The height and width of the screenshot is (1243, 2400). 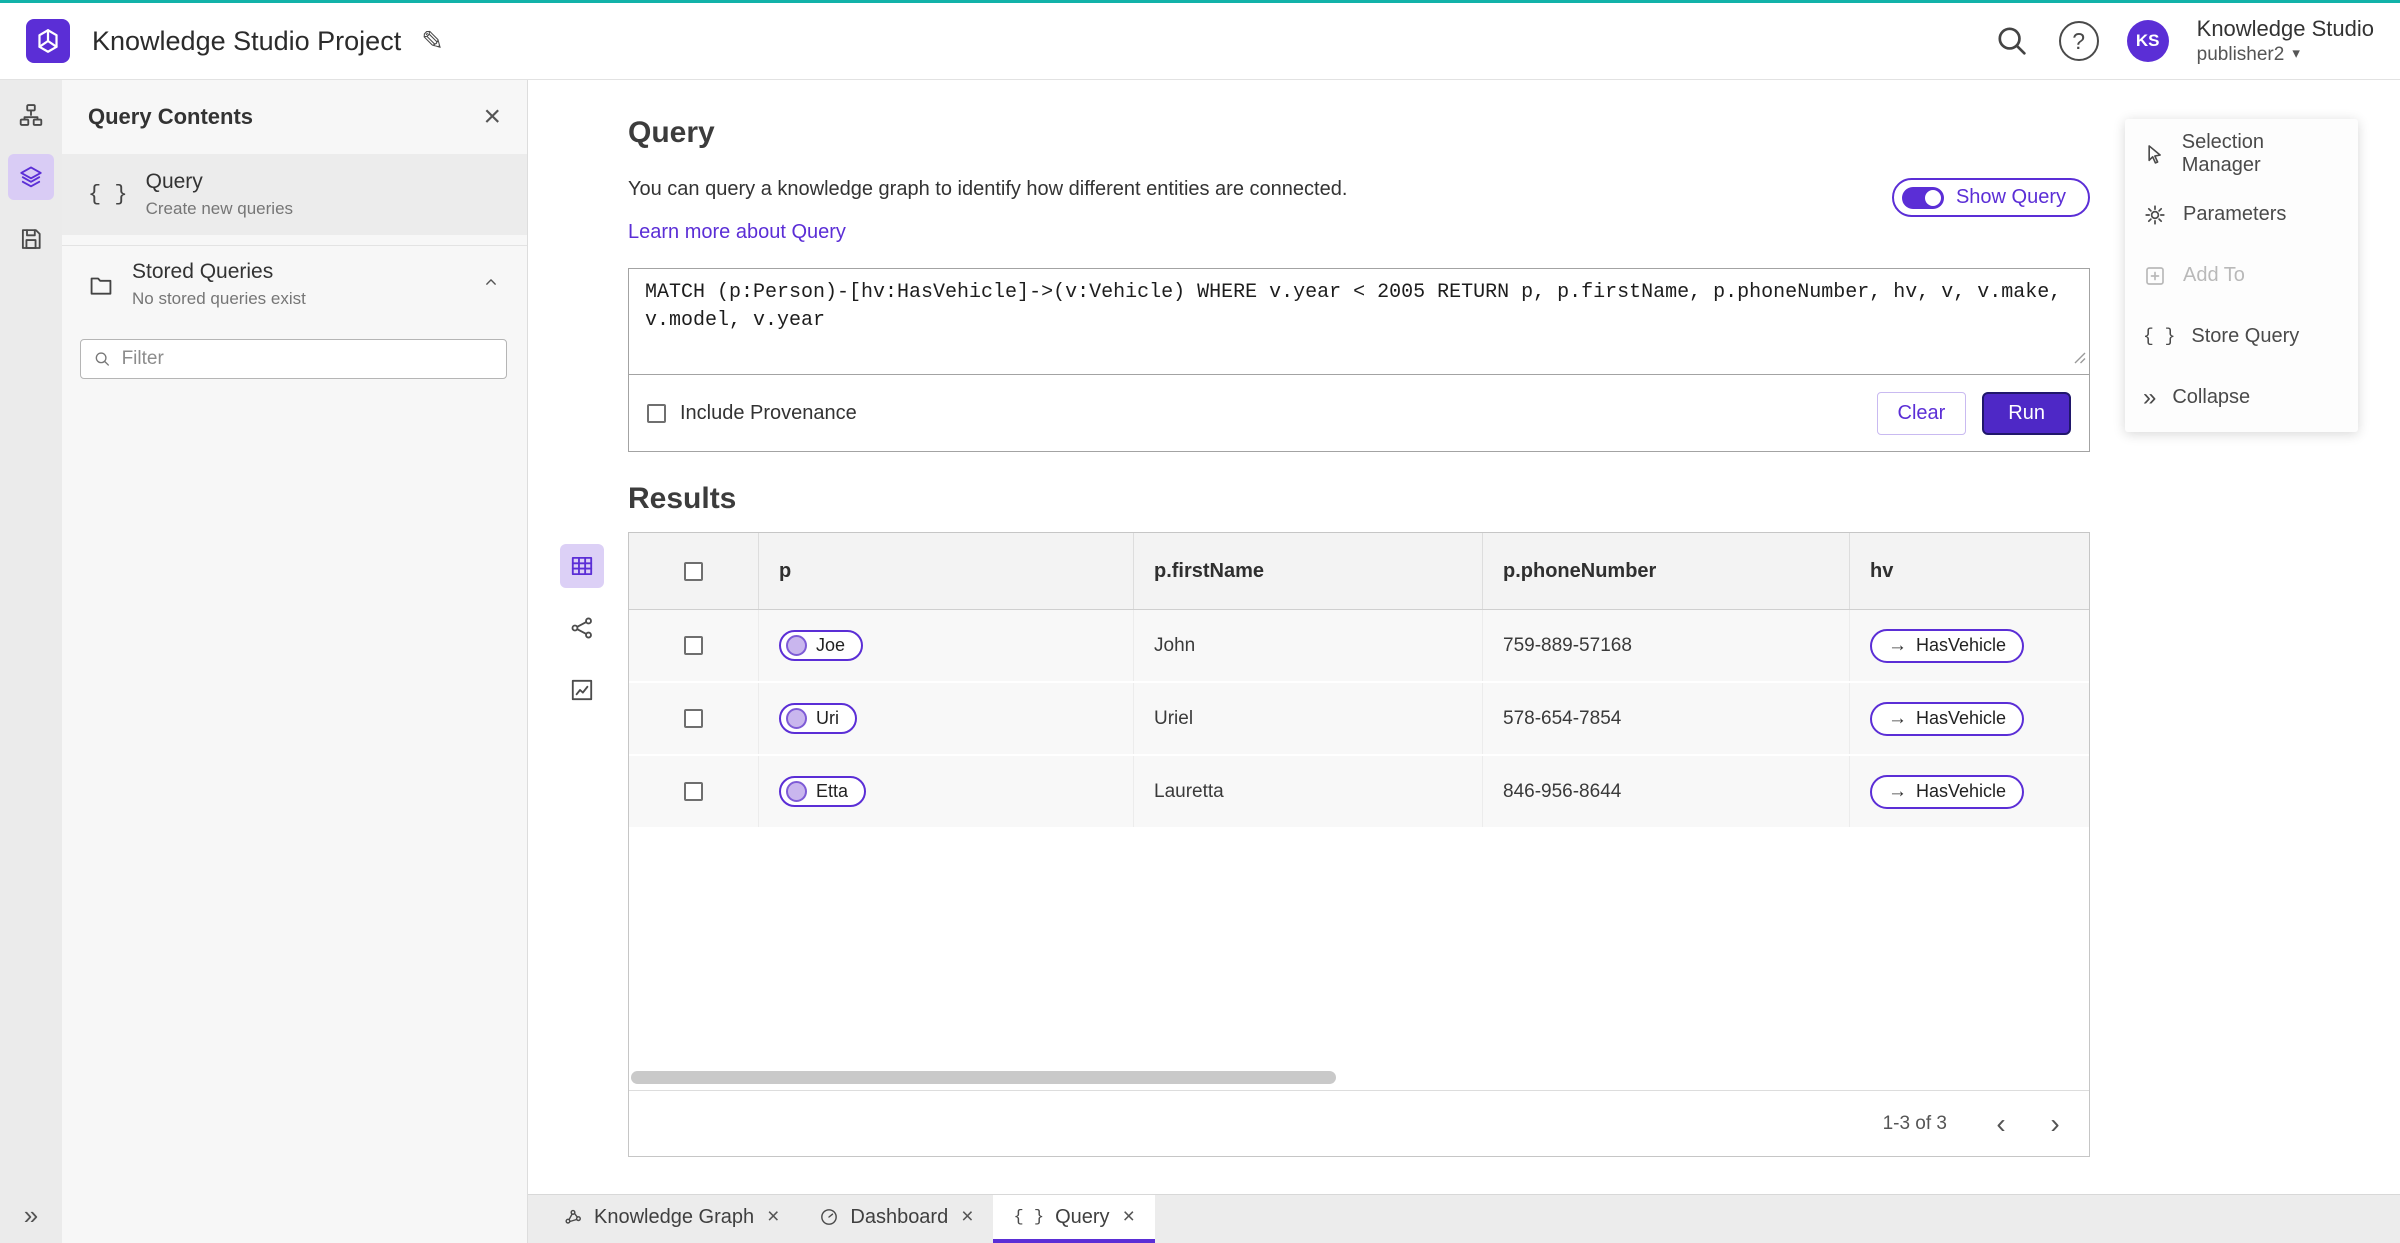 What do you see at coordinates (829, 1217) in the screenshot?
I see `dashboard-icon` at bounding box center [829, 1217].